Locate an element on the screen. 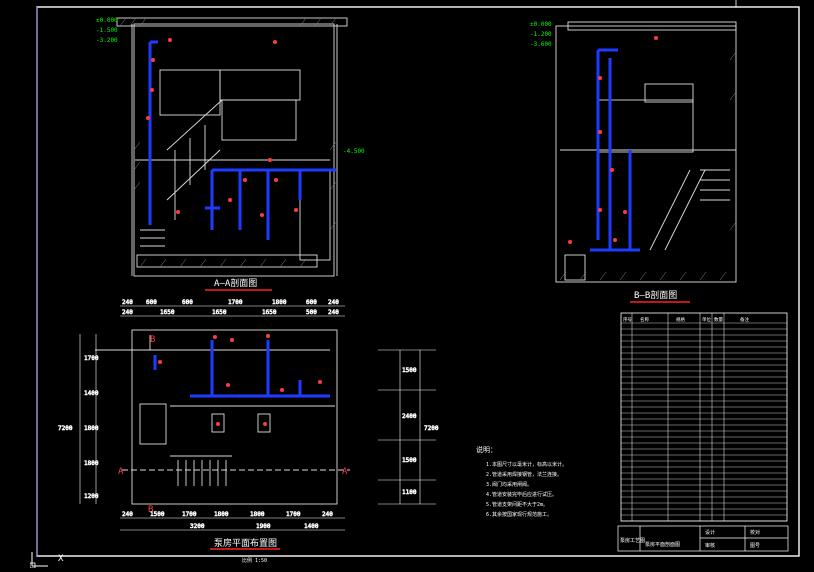  dim-bot2-2: 1900 is located at coordinates (263, 526).